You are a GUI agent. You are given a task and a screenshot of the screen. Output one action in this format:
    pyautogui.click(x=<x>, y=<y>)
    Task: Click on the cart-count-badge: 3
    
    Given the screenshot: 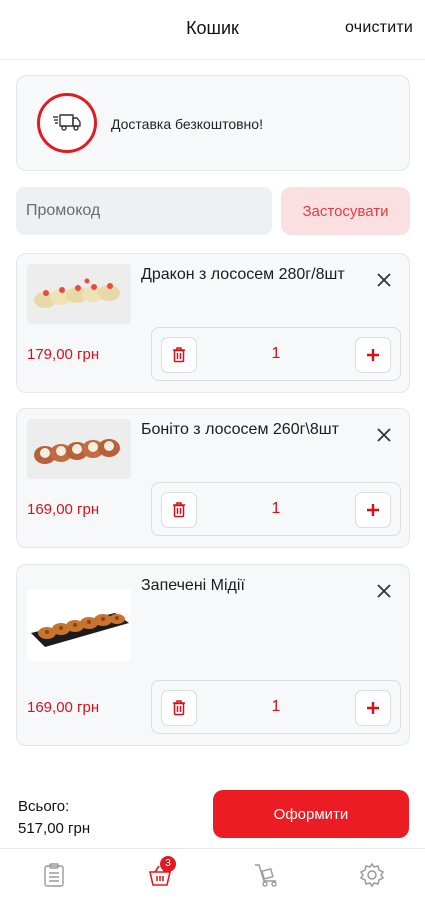 What is the action you would take?
    pyautogui.click(x=168, y=864)
    